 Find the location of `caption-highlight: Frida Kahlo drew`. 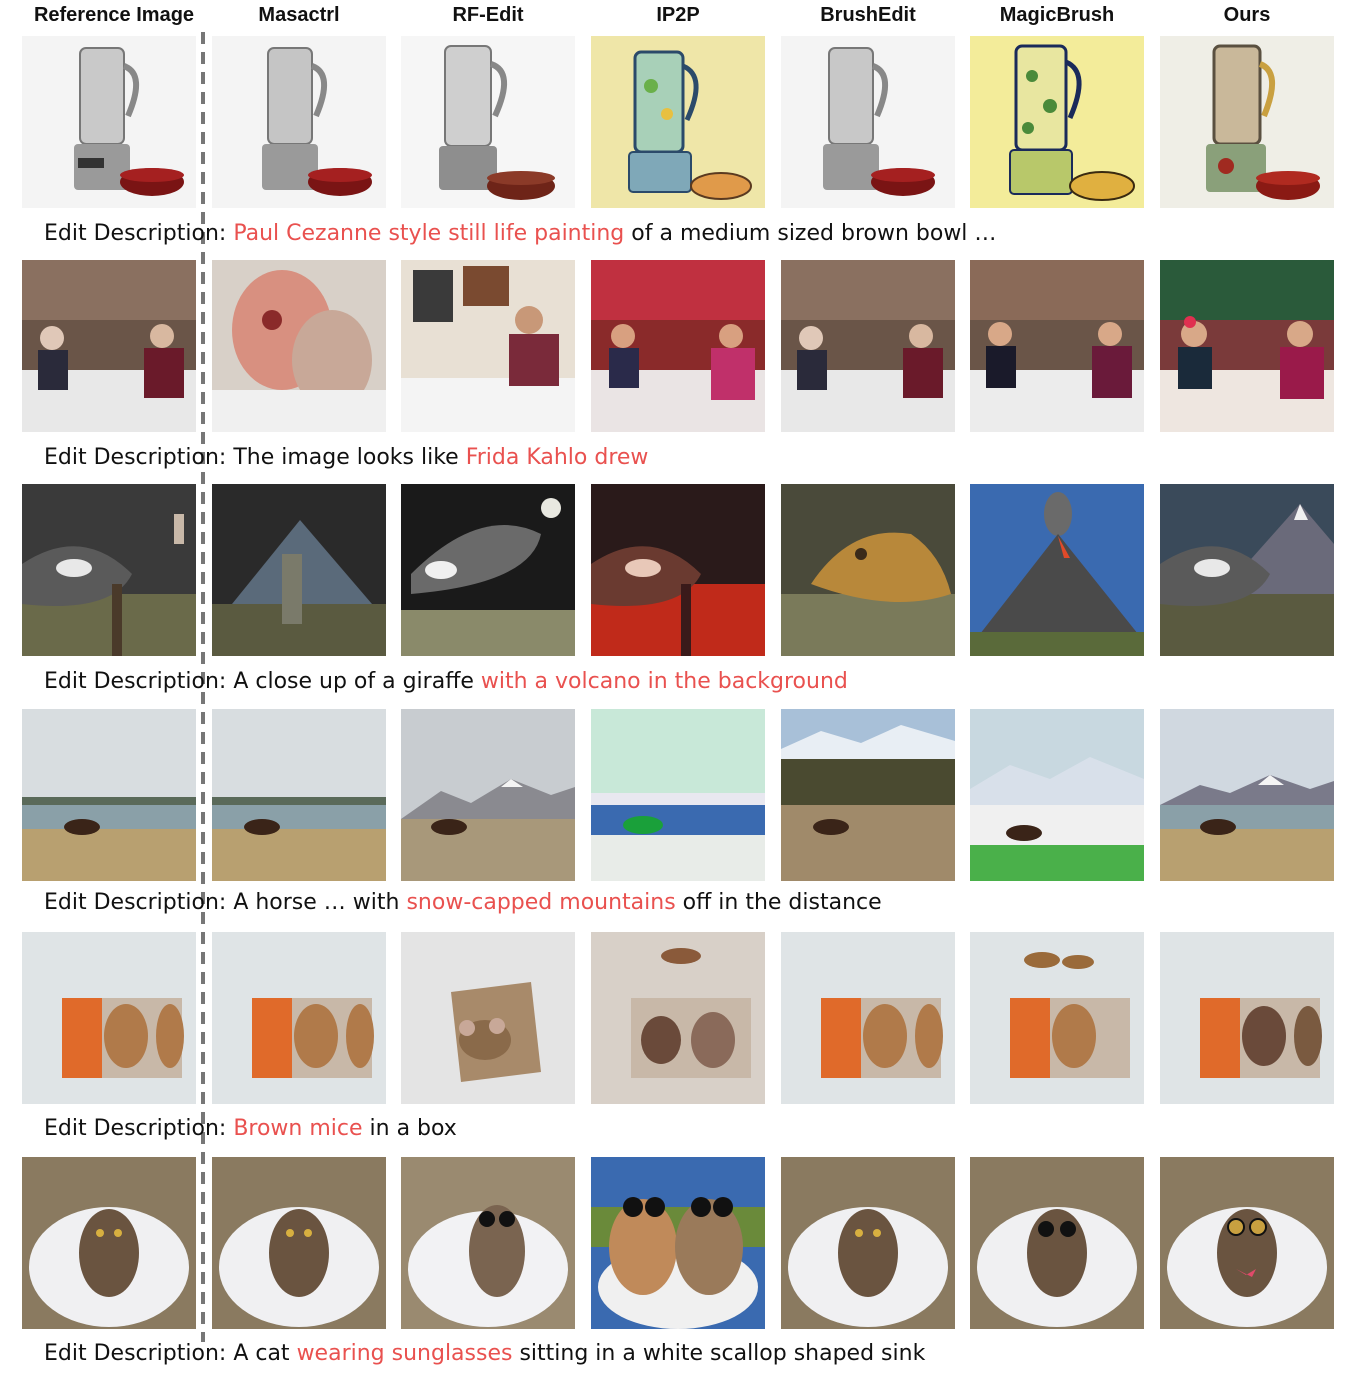

caption-highlight: Frida Kahlo drew is located at coordinates (557, 457).